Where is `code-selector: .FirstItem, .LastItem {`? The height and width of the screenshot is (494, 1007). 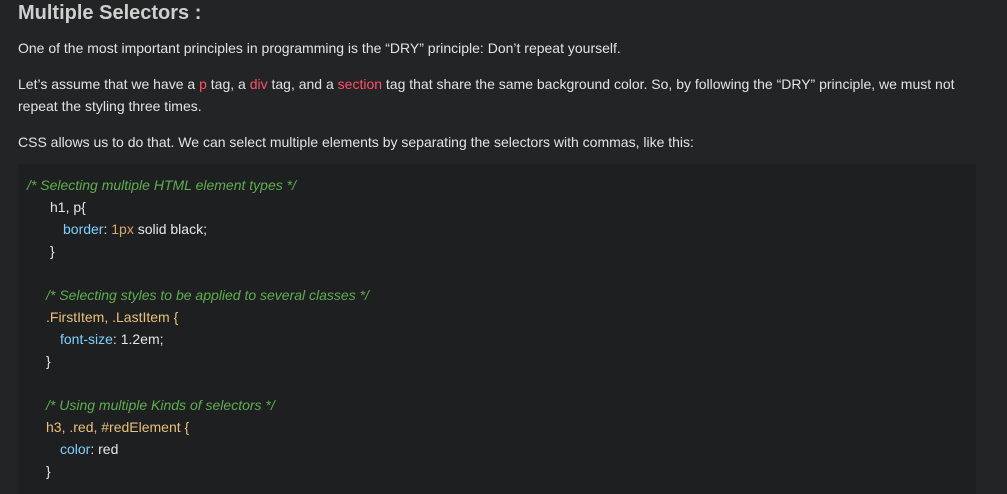
code-selector: .FirstItem, .LastItem { is located at coordinates (112, 317).